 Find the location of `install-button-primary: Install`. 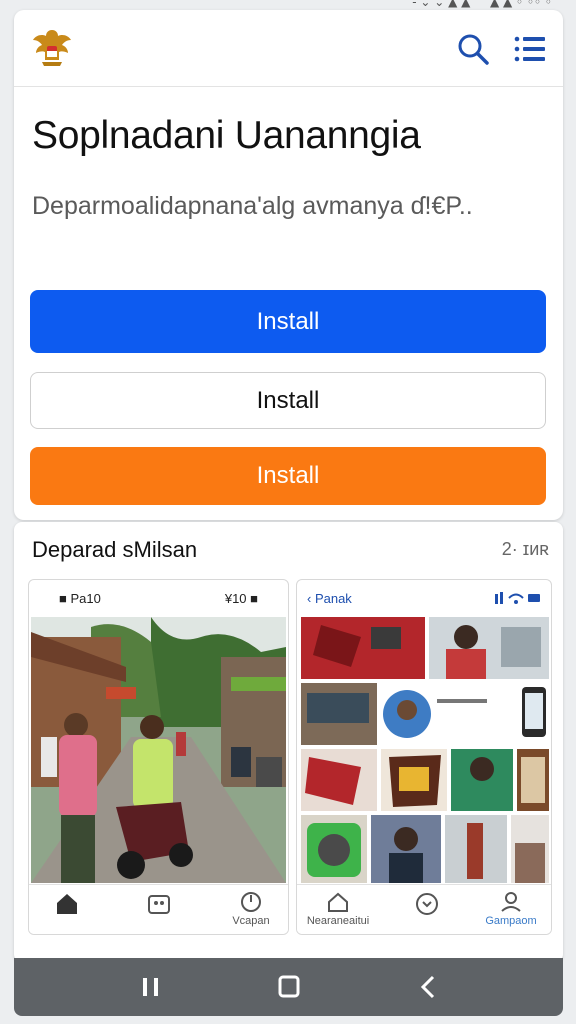

install-button-primary: Install is located at coordinates (288, 321).